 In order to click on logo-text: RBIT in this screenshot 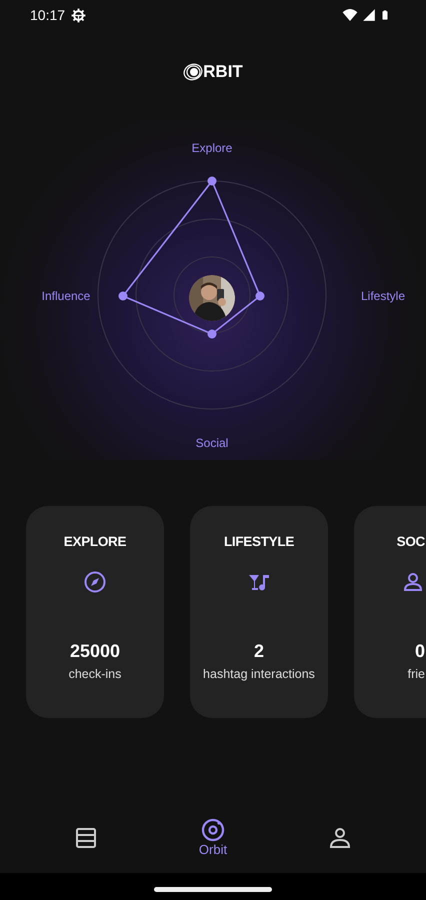, I will do `click(223, 72)`.